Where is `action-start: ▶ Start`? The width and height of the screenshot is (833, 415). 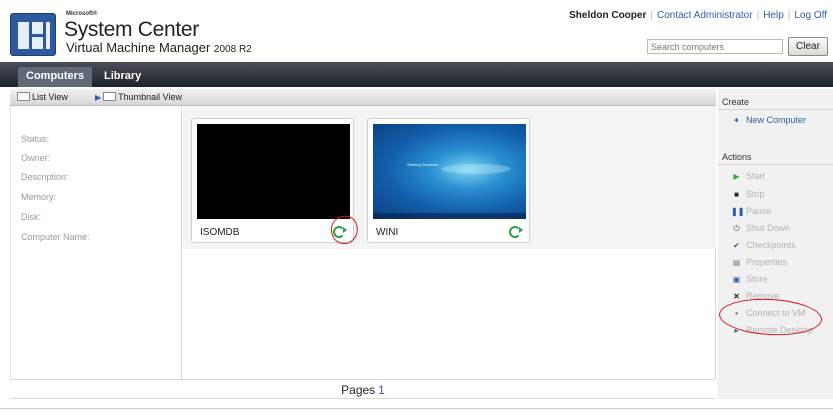 action-start: ▶ Start is located at coordinates (748, 176).